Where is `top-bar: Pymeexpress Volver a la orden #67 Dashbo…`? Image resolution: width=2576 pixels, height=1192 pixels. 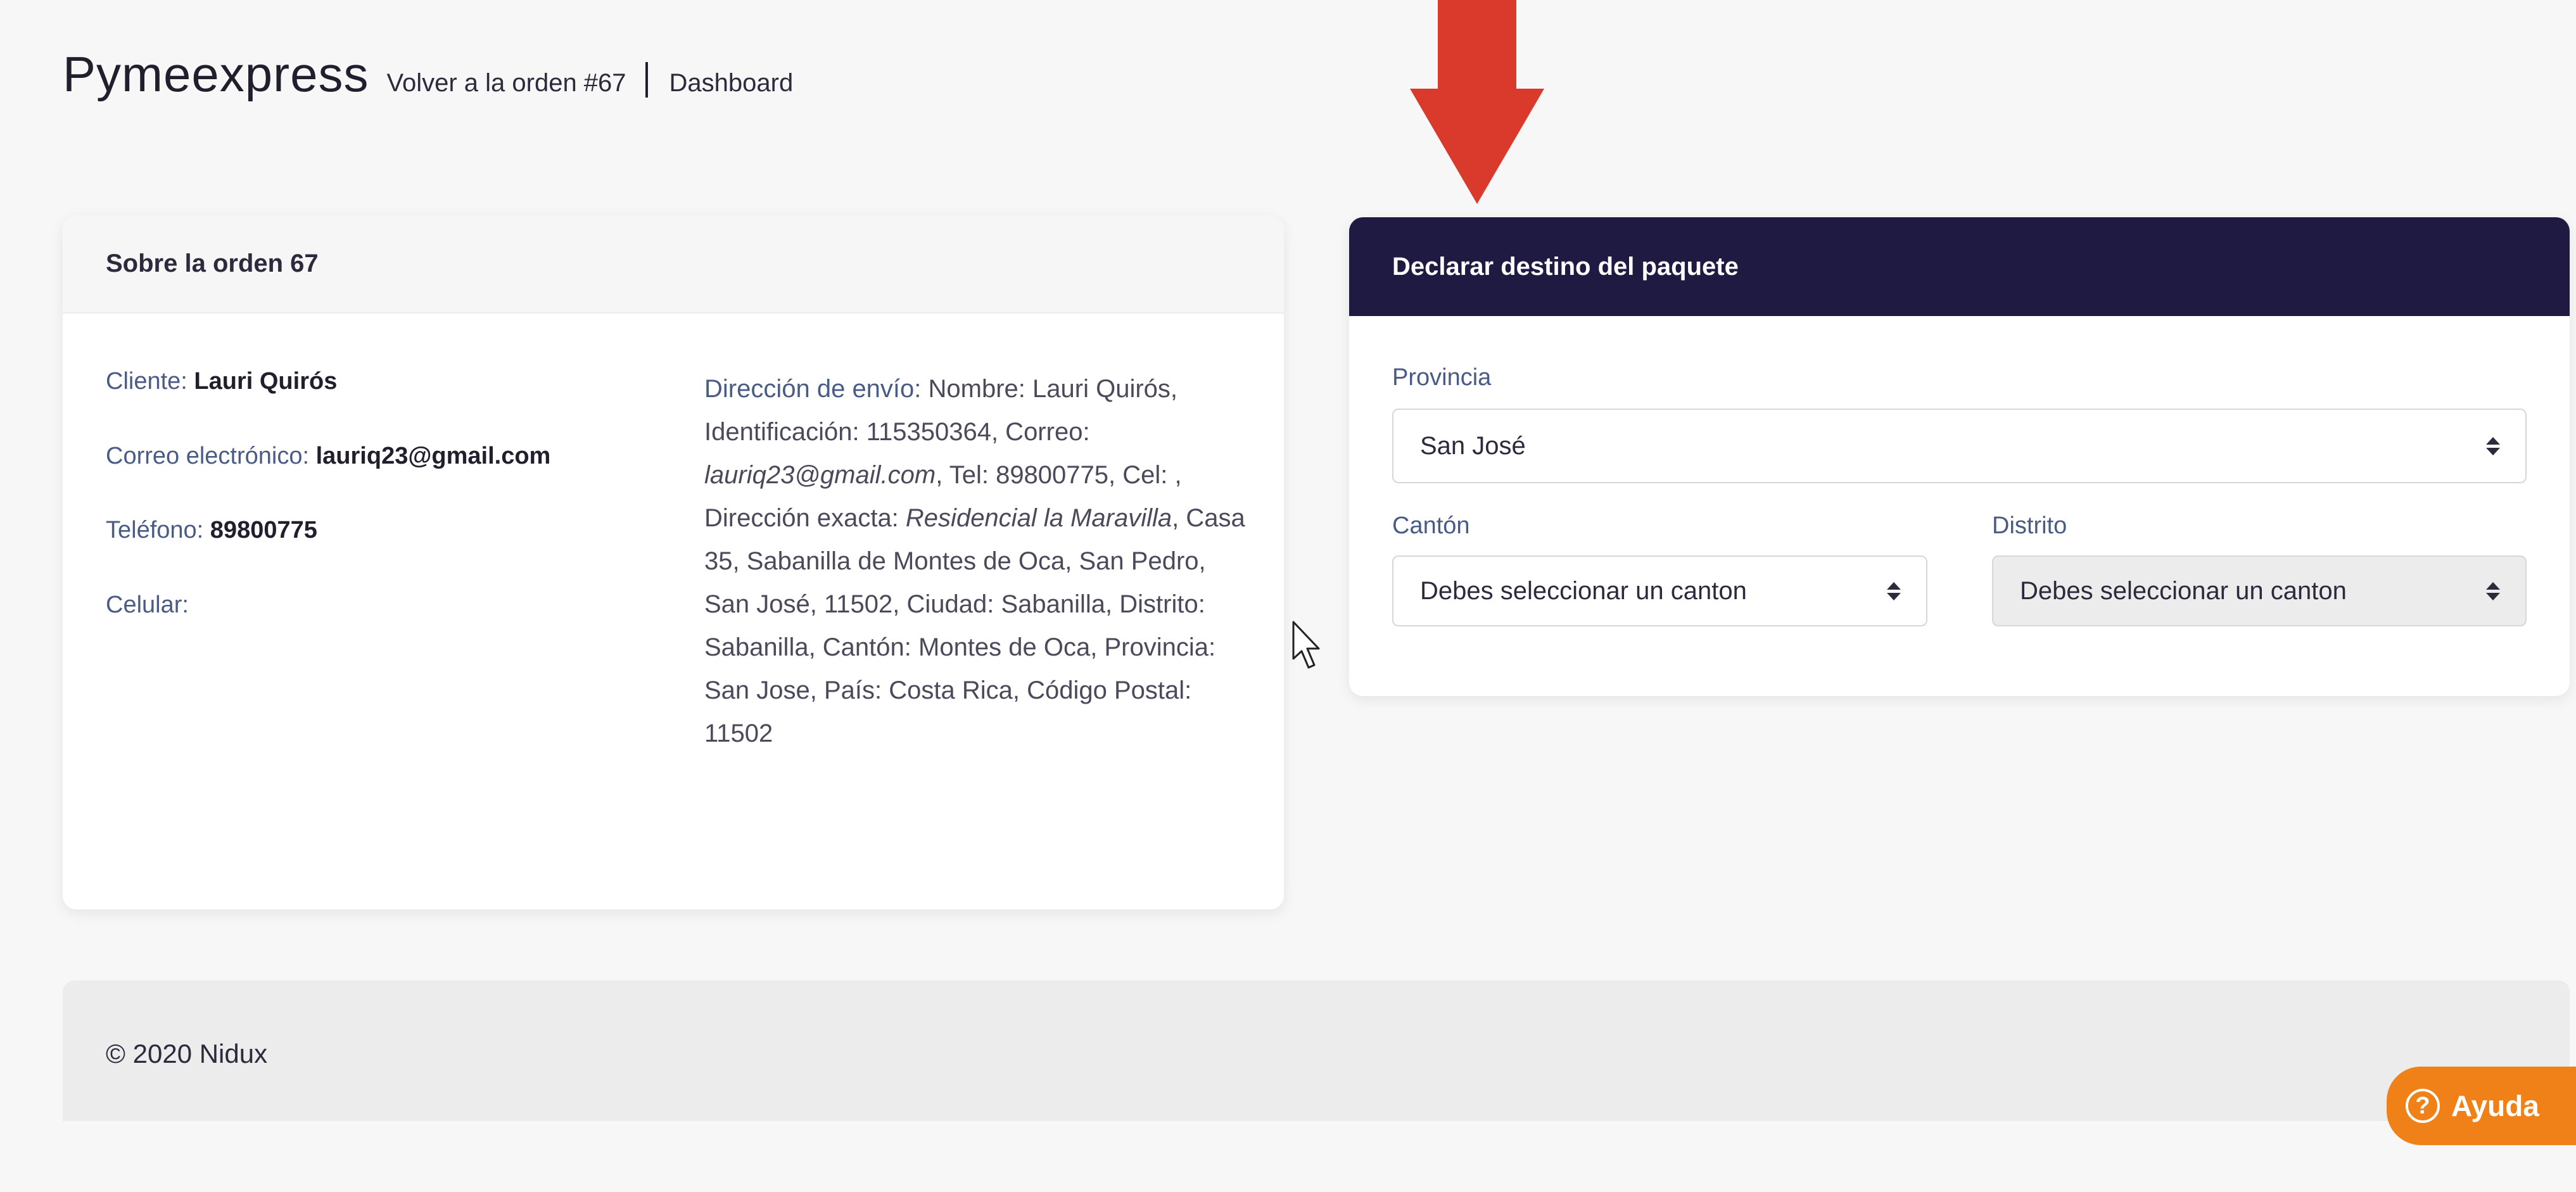 top-bar: Pymeexpress Volver a la orden #67 Dashbo… is located at coordinates (428, 74).